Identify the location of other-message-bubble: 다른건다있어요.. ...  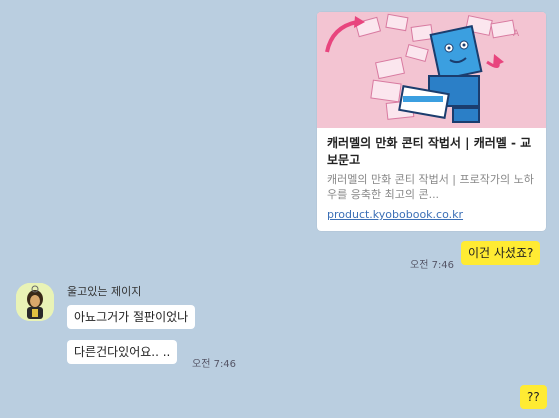
(122, 352).